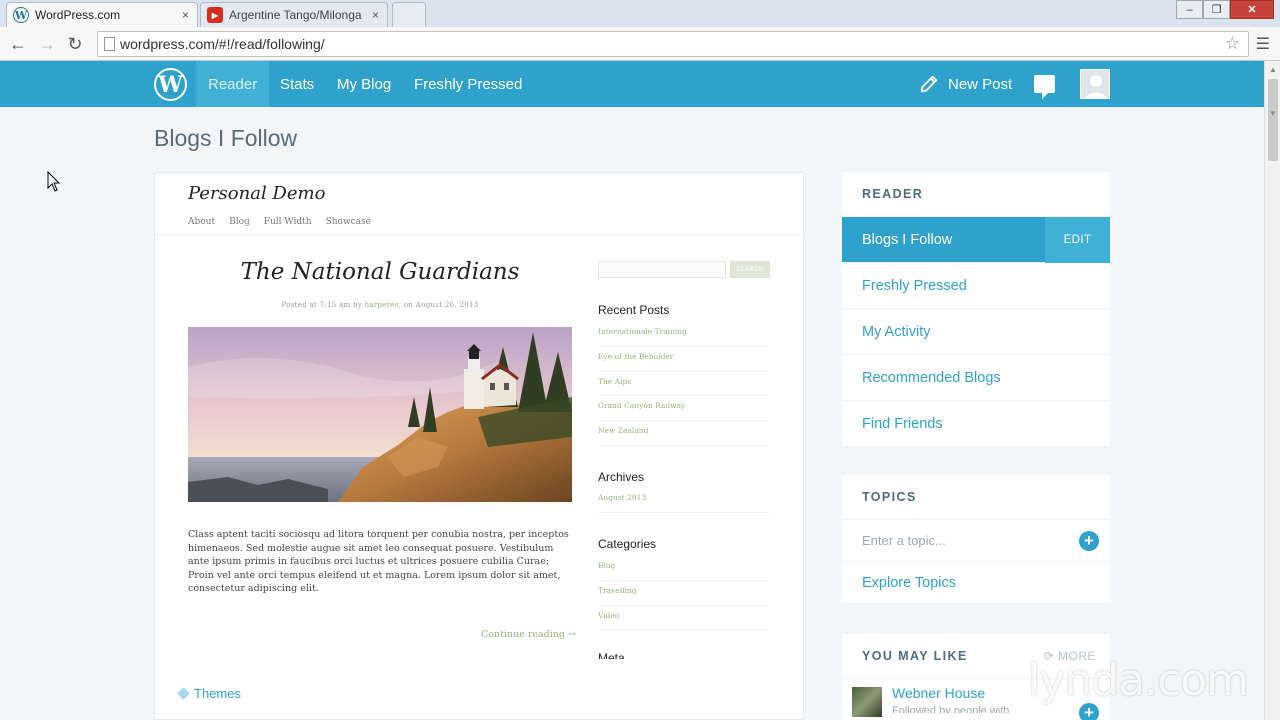 The height and width of the screenshot is (720, 1280). I want to click on wordpress-favicon-icon: W, so click(21, 15).